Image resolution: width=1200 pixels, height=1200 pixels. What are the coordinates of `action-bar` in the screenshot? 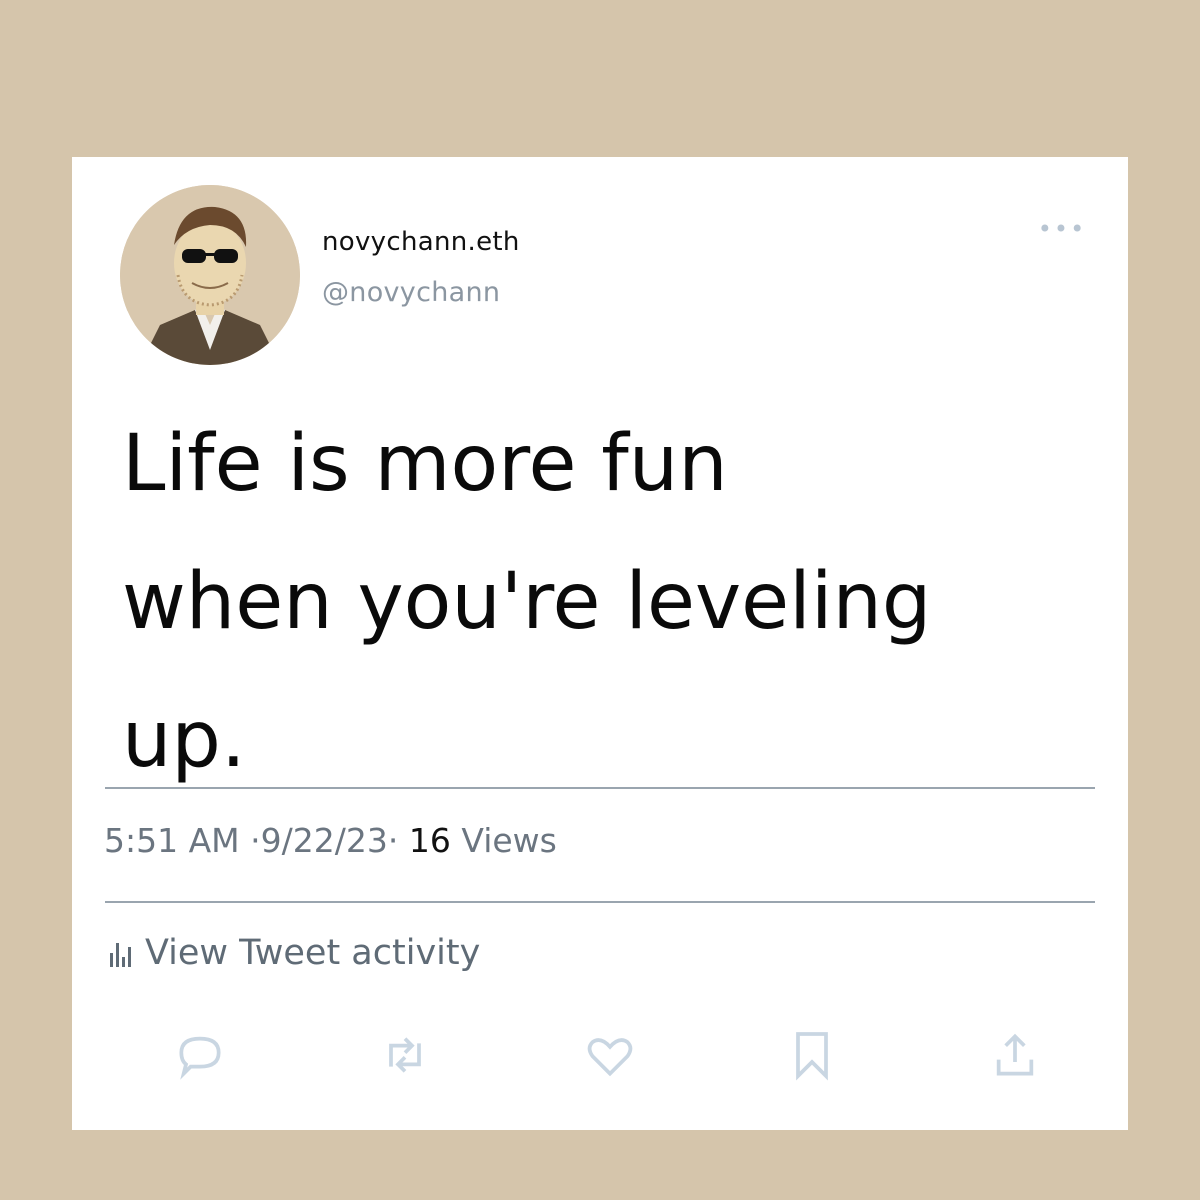 It's located at (622, 1057).